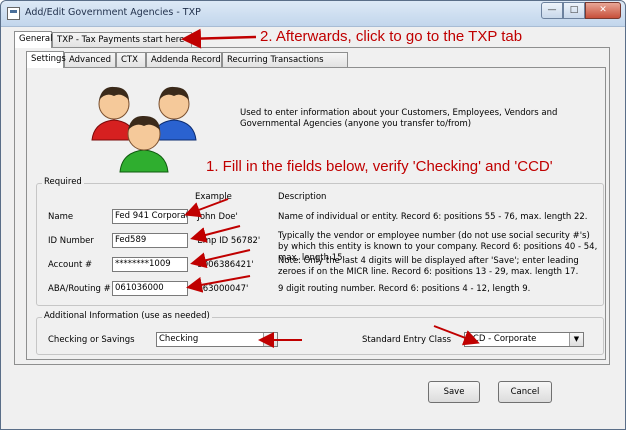  Describe the element at coordinates (313, 14) in the screenshot. I see `title-bar: Add/Edit Government Agencies - TXP — □ ✕` at that location.